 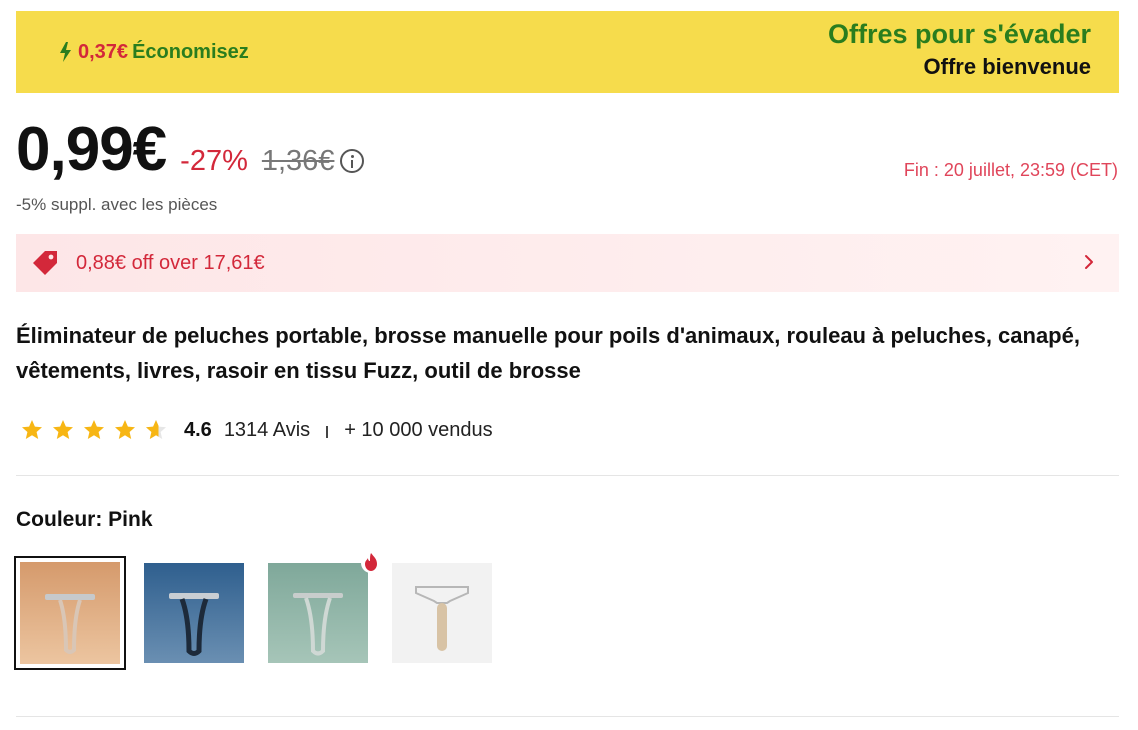 What do you see at coordinates (84, 519) in the screenshot?
I see `color-label: Couleur: Pink` at bounding box center [84, 519].